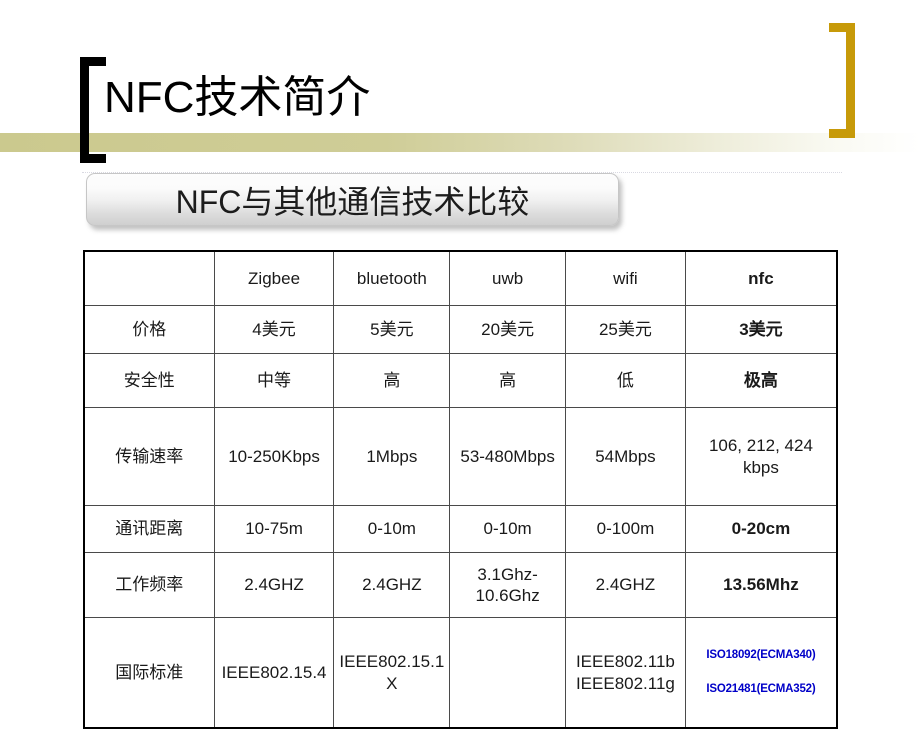 The width and height of the screenshot is (920, 729). I want to click on table-row: 通讯距离 10-75m 0-10m 0-10m 0-100m 0-20cm, so click(460, 529).